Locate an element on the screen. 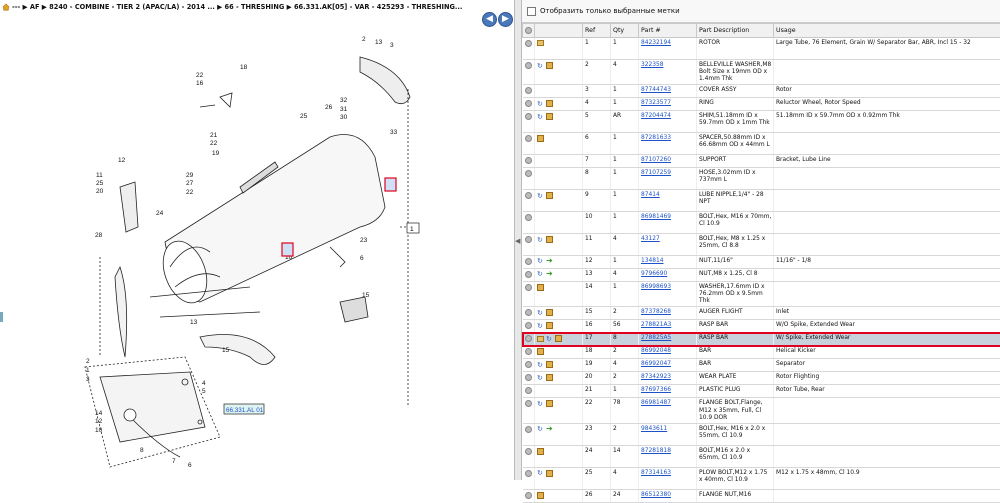 The height and width of the screenshot is (503, 1000). ref-label: 18 is located at coordinates (244, 67).